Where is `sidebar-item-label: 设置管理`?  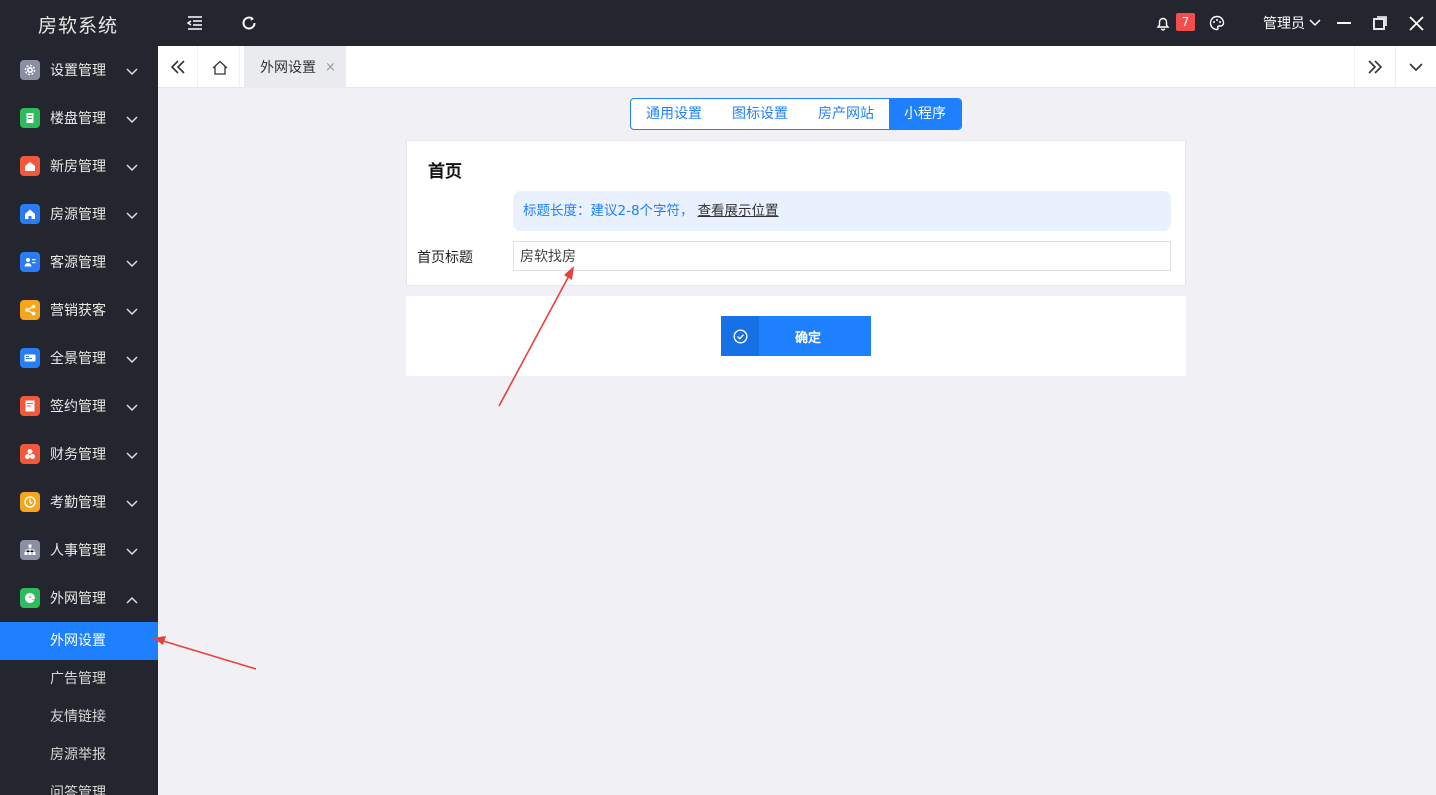 sidebar-item-label: 设置管理 is located at coordinates (78, 71).